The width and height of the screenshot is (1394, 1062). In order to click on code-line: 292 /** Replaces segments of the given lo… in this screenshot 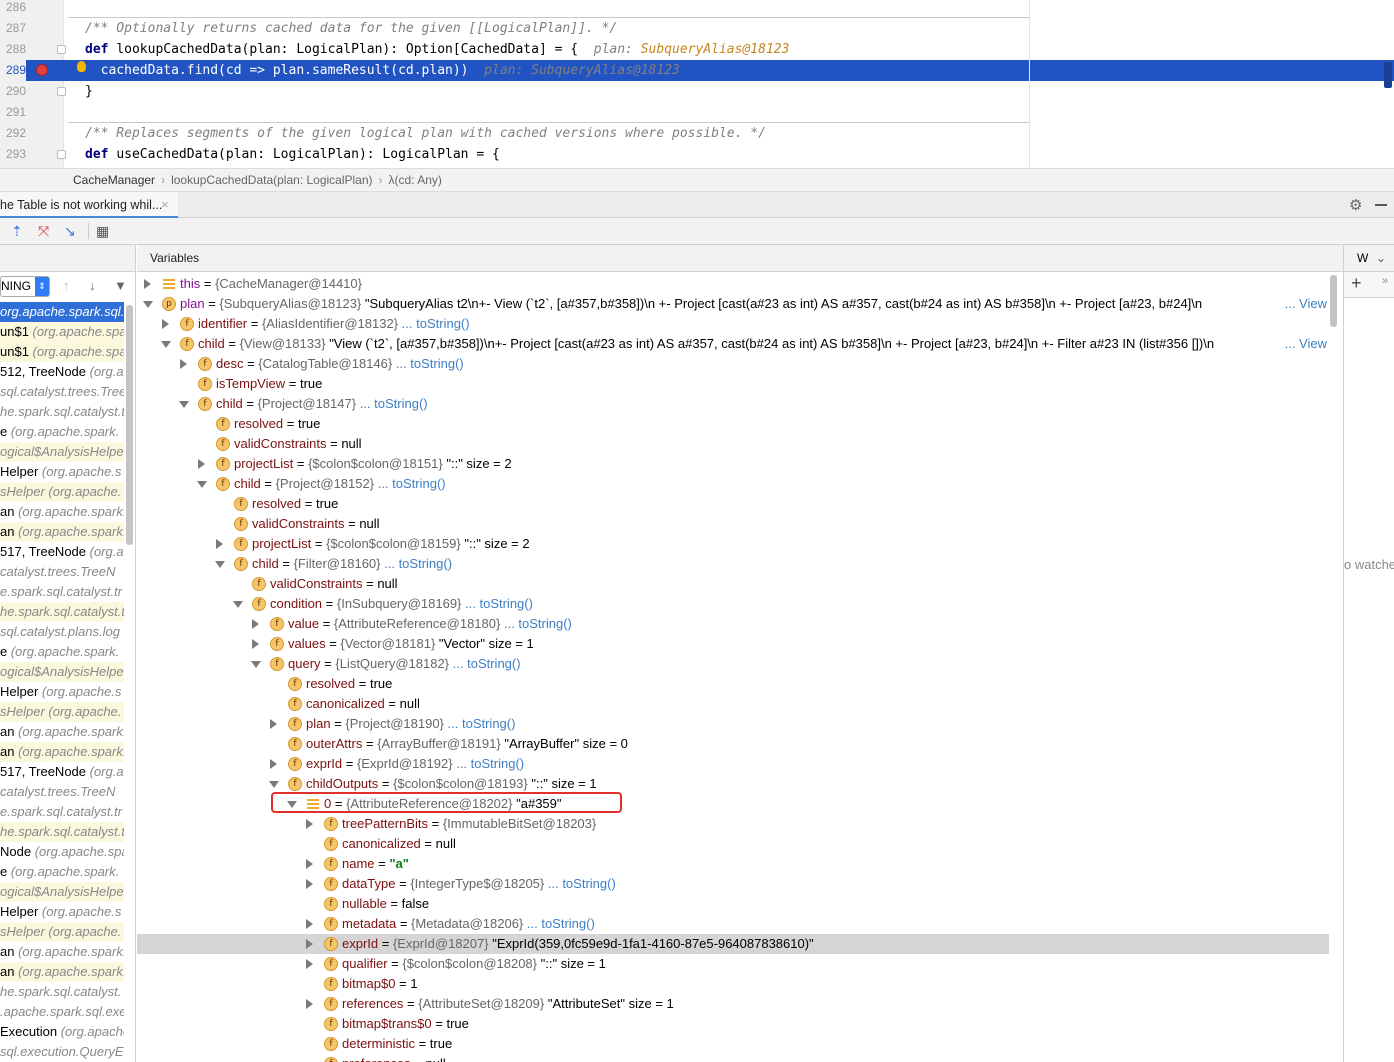, I will do `click(697, 133)`.